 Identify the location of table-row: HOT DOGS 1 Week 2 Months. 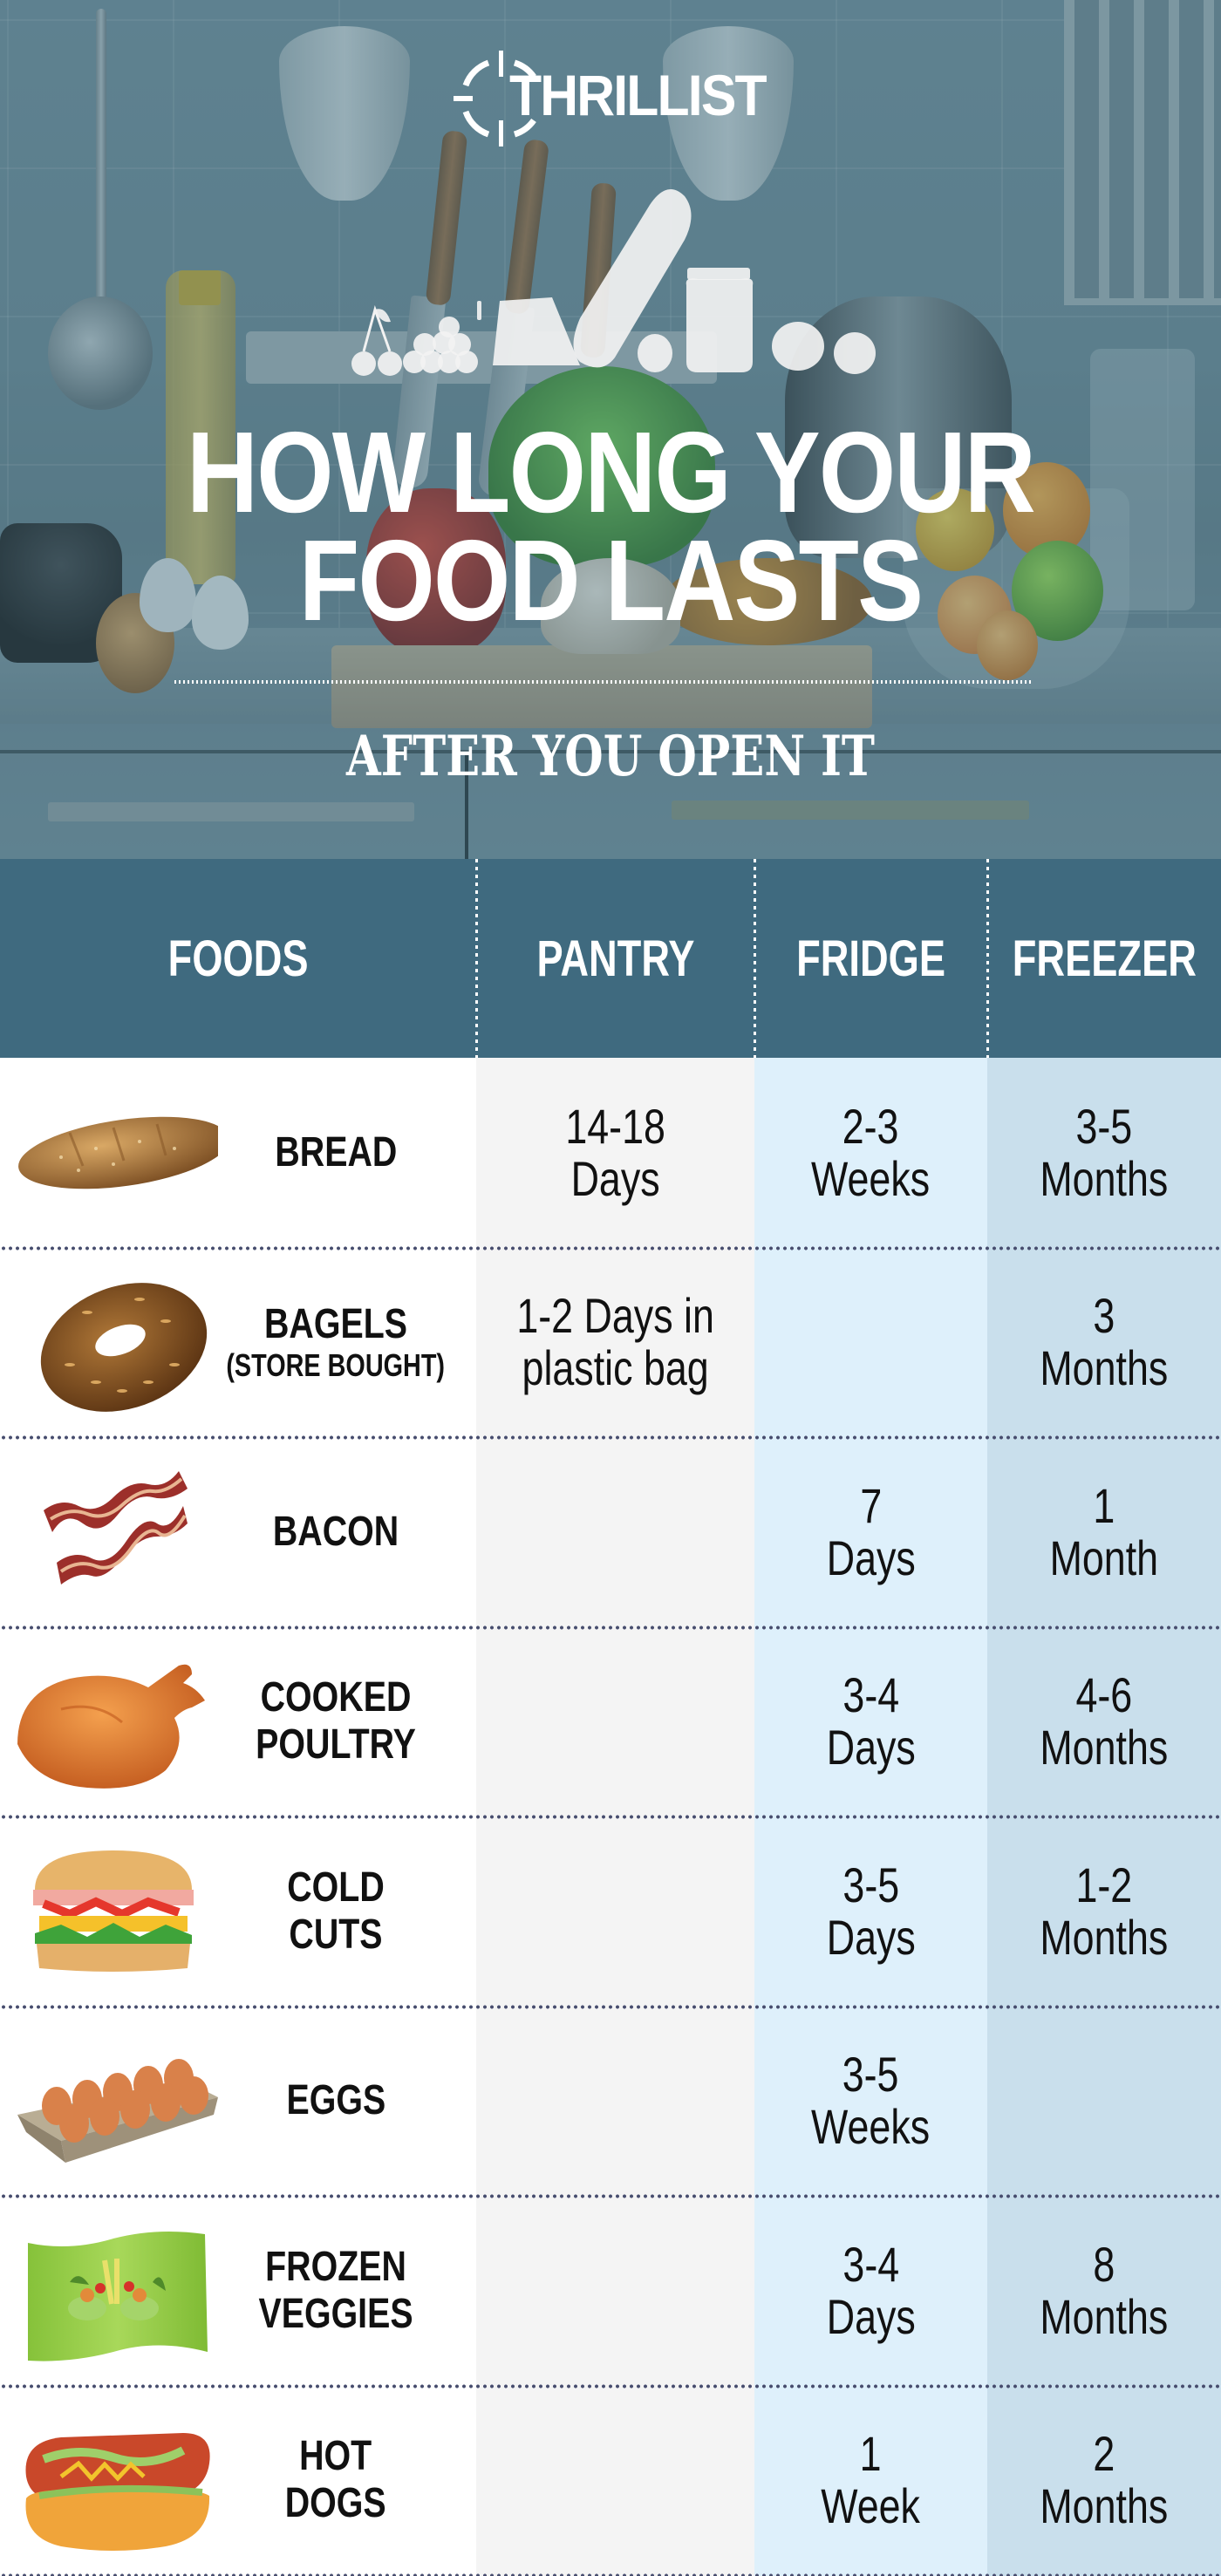
(610, 2481).